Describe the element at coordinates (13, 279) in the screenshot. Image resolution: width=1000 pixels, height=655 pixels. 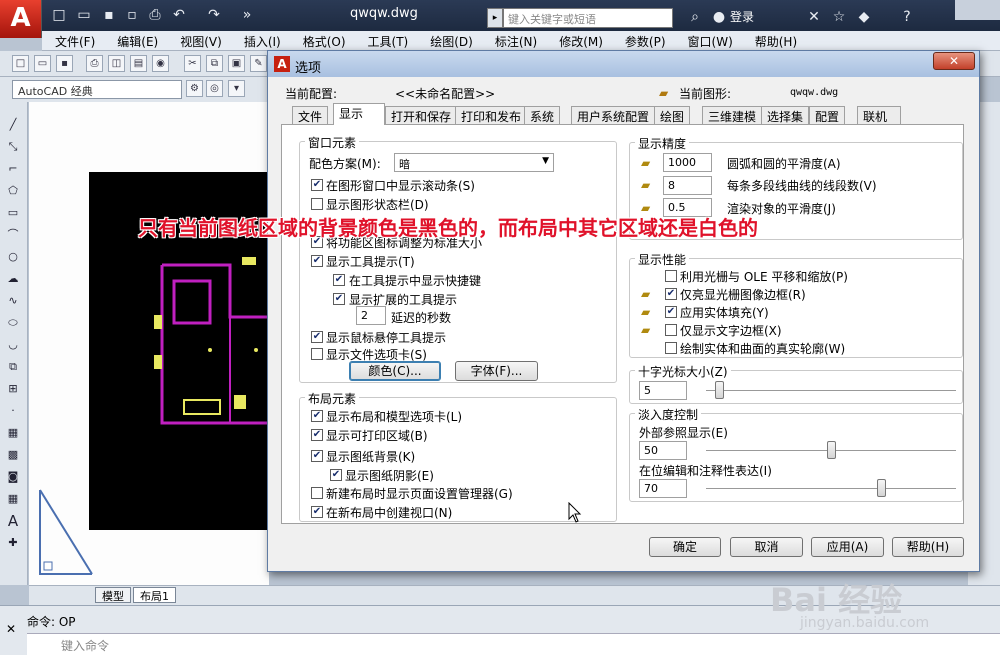
I see `revcloud-icon: ☁` at that location.